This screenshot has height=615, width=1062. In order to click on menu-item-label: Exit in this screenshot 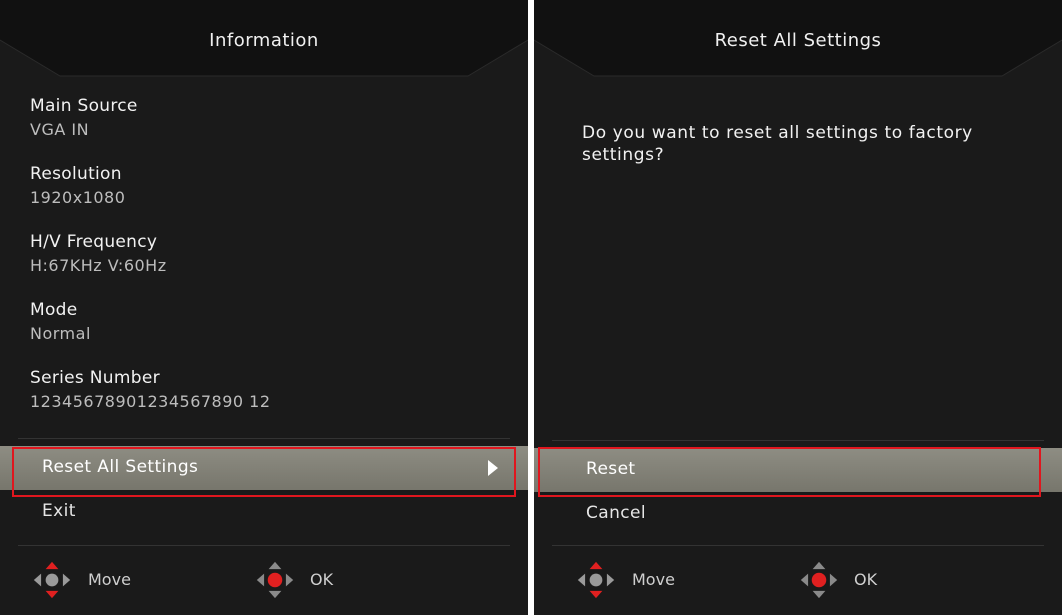, I will do `click(59, 511)`.